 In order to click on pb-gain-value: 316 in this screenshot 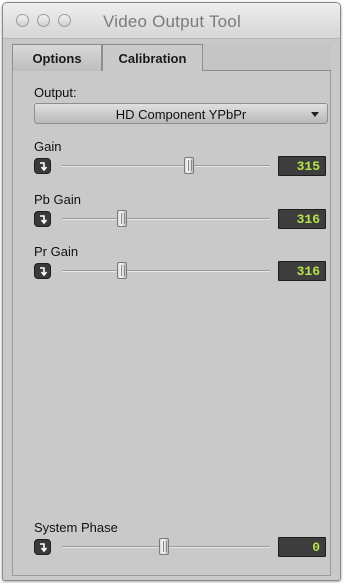, I will do `click(302, 219)`.